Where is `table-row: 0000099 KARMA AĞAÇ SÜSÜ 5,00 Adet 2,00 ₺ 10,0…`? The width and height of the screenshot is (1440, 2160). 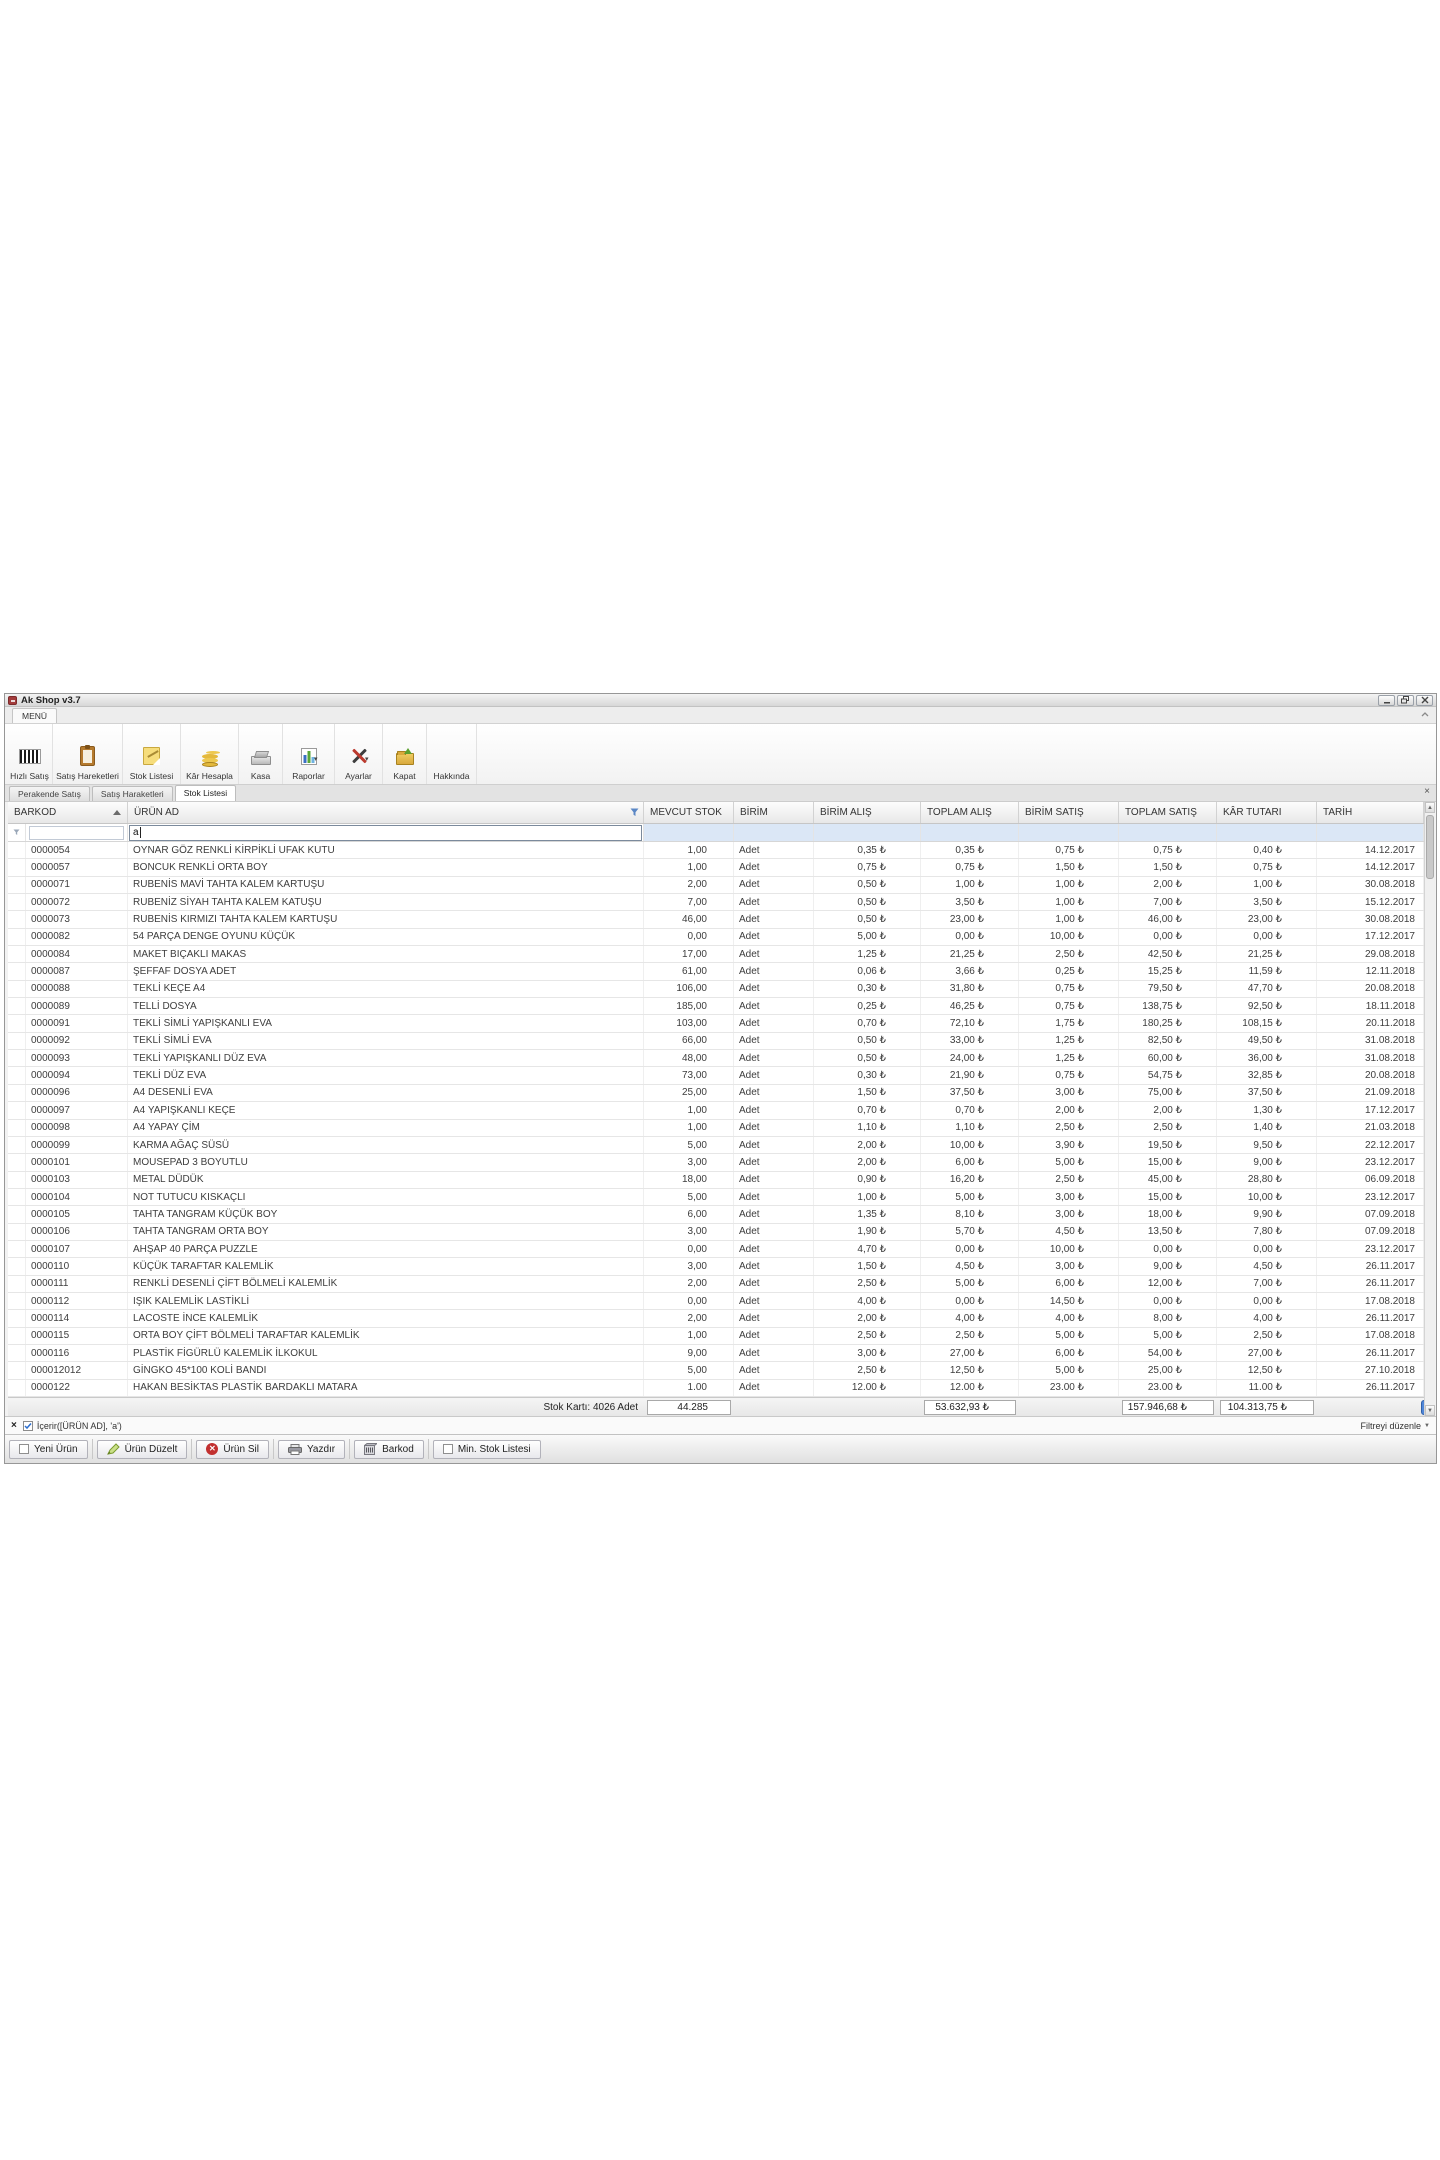
table-row: 0000099 KARMA AĞAÇ SÜSÜ 5,00 Adet 2,00 ₺ 10,0… is located at coordinates (721, 1145).